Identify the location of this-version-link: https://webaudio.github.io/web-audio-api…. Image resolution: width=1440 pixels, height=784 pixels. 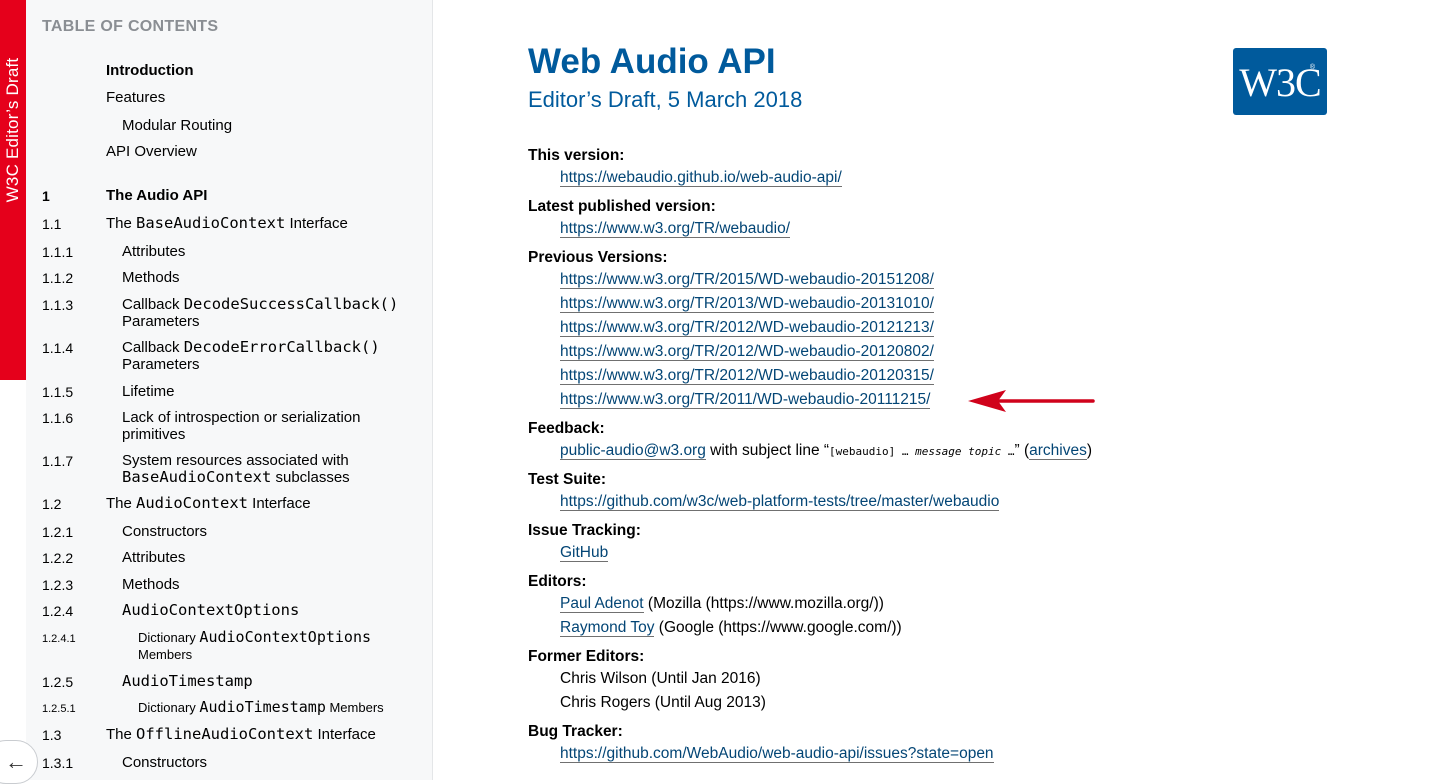
(701, 178).